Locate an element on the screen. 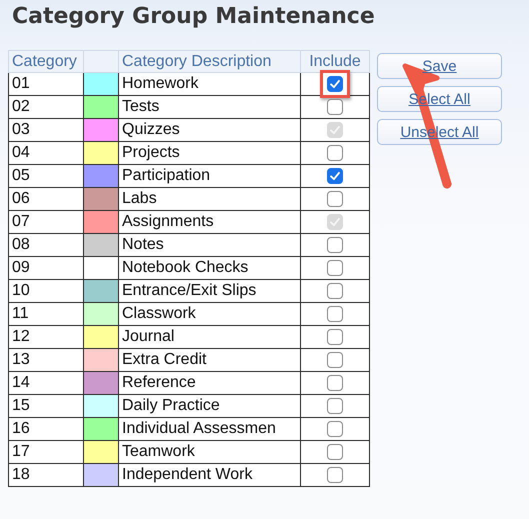 The image size is (529, 519). table-cell: Quizzes is located at coordinates (209, 130).